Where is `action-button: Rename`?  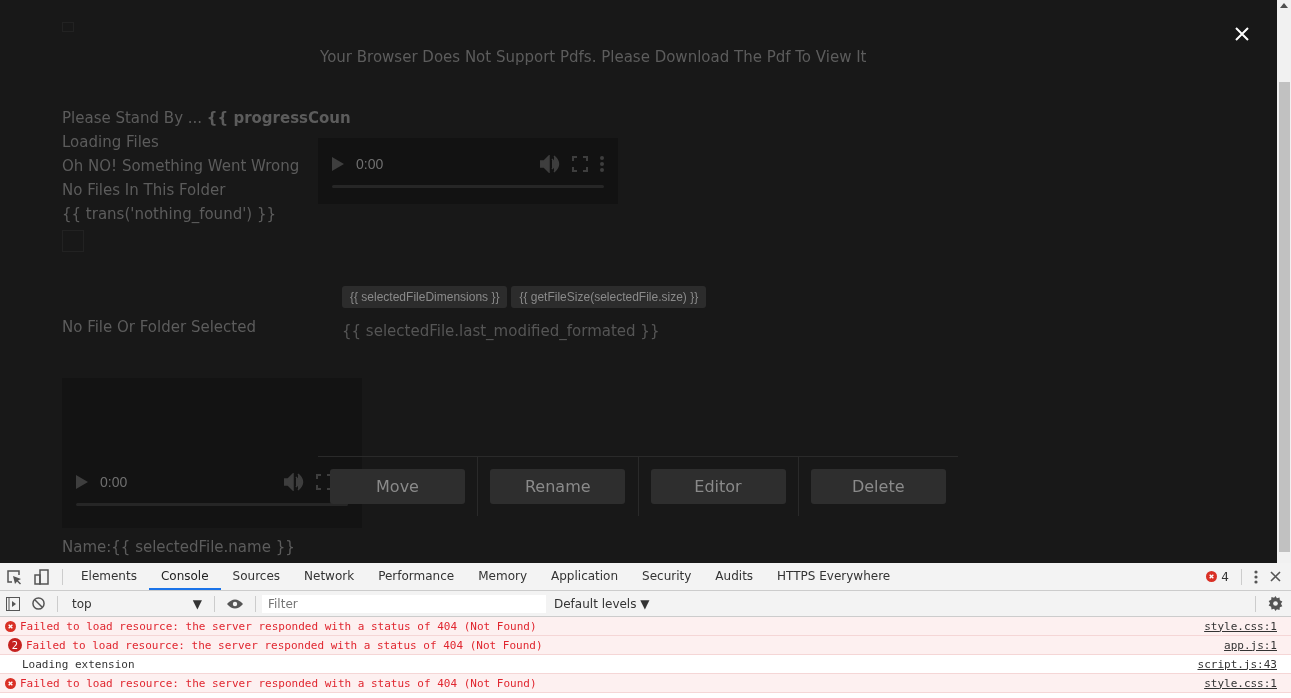
action-button: Rename is located at coordinates (558, 486).